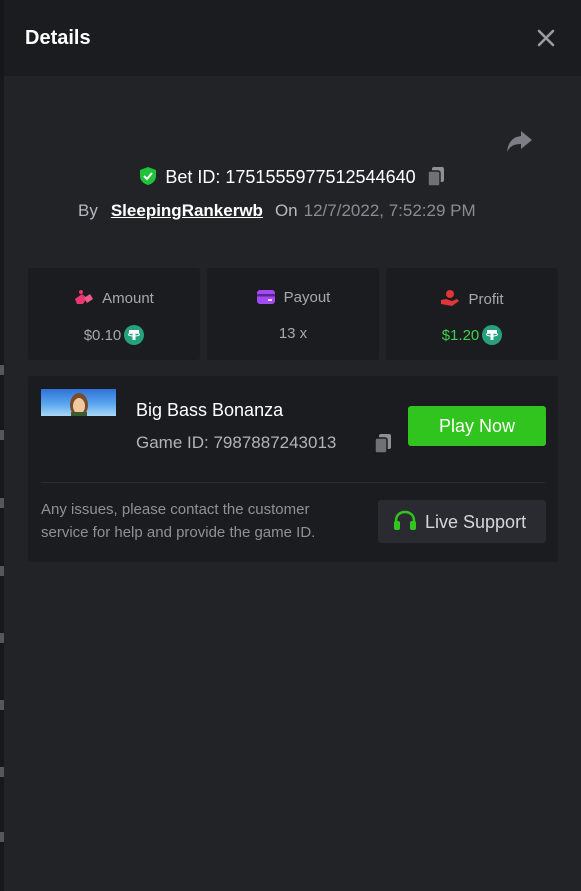 The image size is (581, 891). What do you see at coordinates (293, 333) in the screenshot?
I see `payout-value: 13 x` at bounding box center [293, 333].